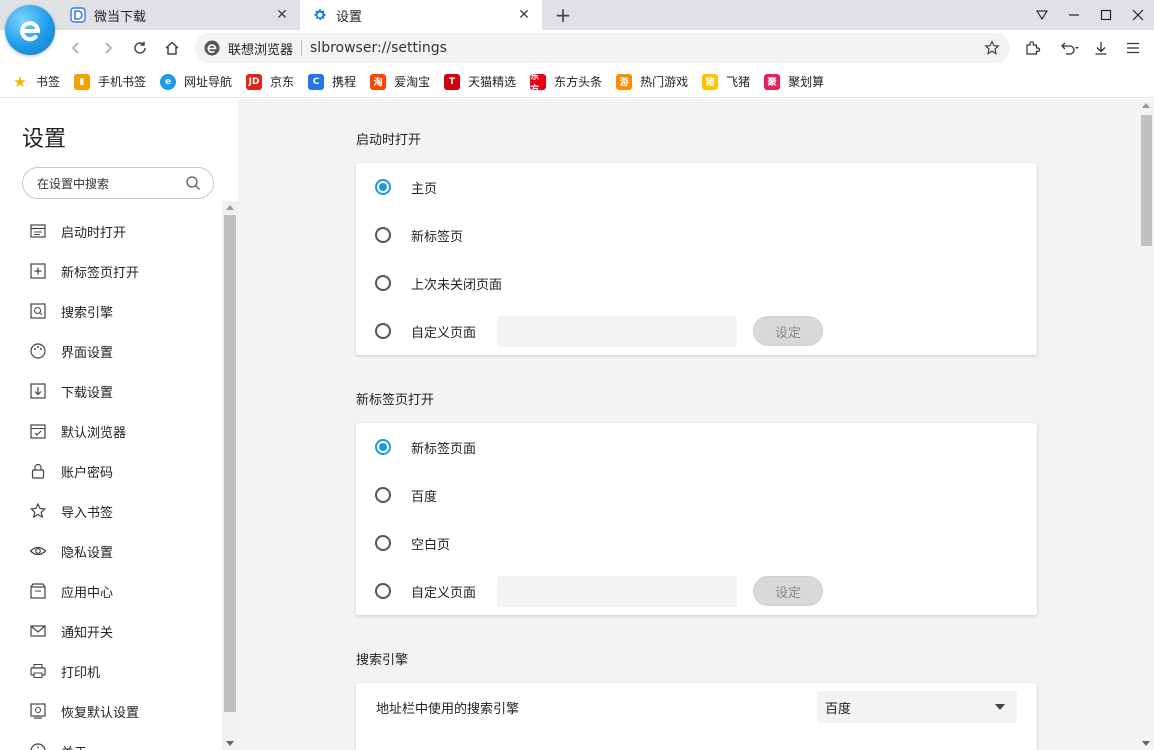  Describe the element at coordinates (111, 740) in the screenshot. I see `sidebar-item: 关于` at that location.